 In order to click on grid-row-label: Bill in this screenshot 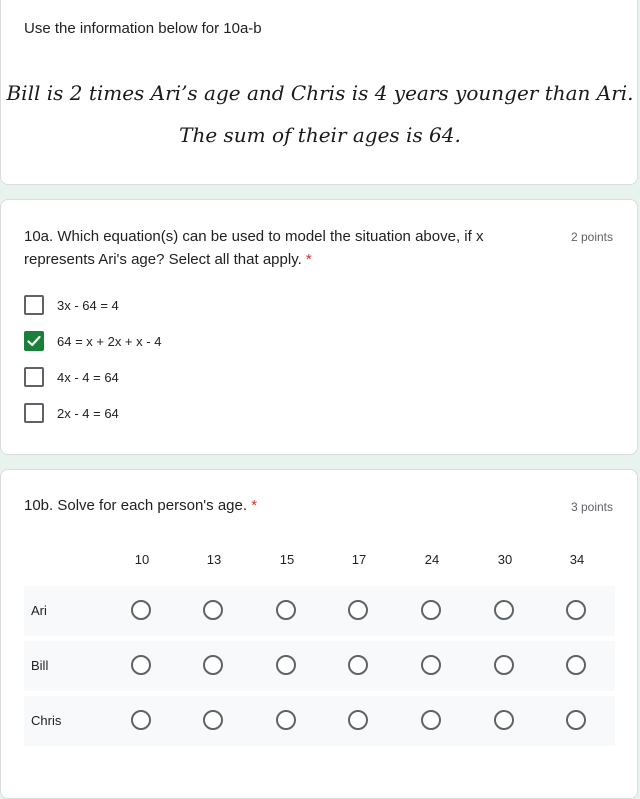, I will do `click(40, 665)`.